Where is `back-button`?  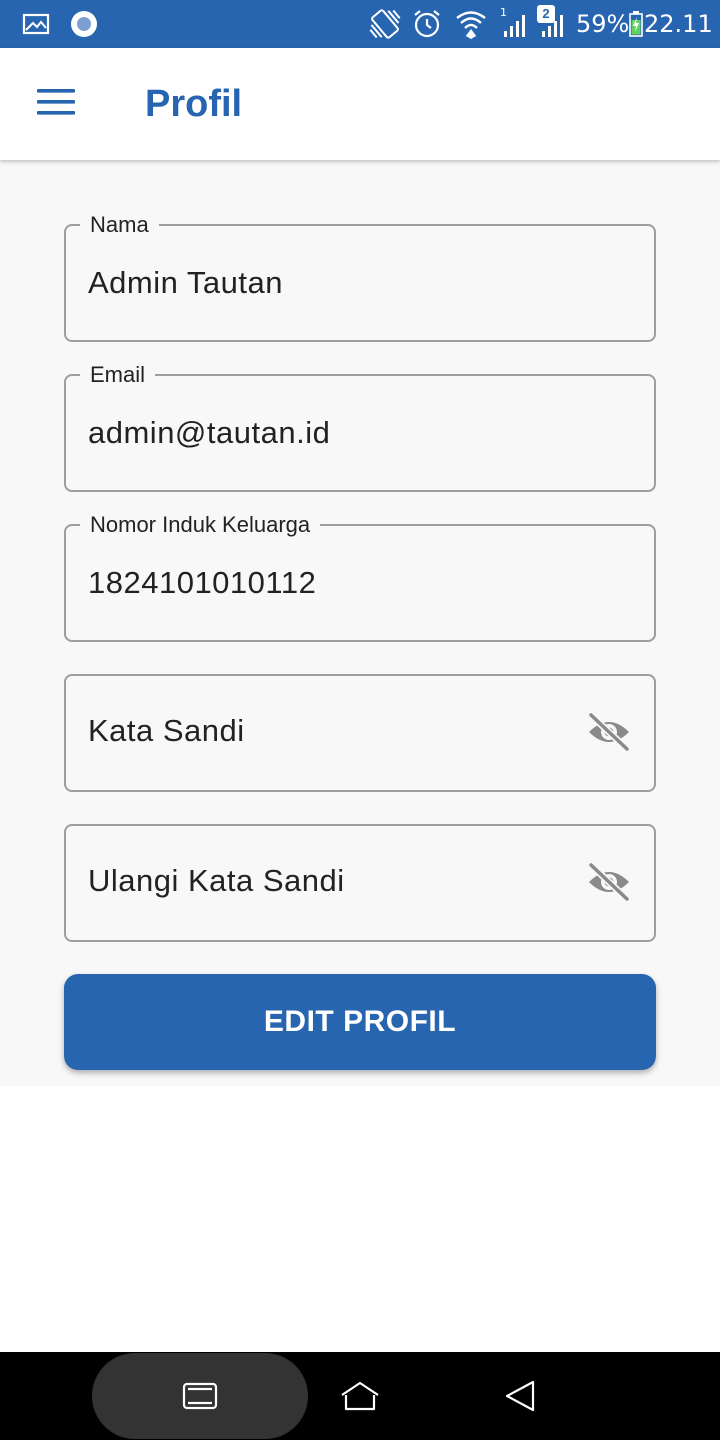
back-button is located at coordinates (520, 1396).